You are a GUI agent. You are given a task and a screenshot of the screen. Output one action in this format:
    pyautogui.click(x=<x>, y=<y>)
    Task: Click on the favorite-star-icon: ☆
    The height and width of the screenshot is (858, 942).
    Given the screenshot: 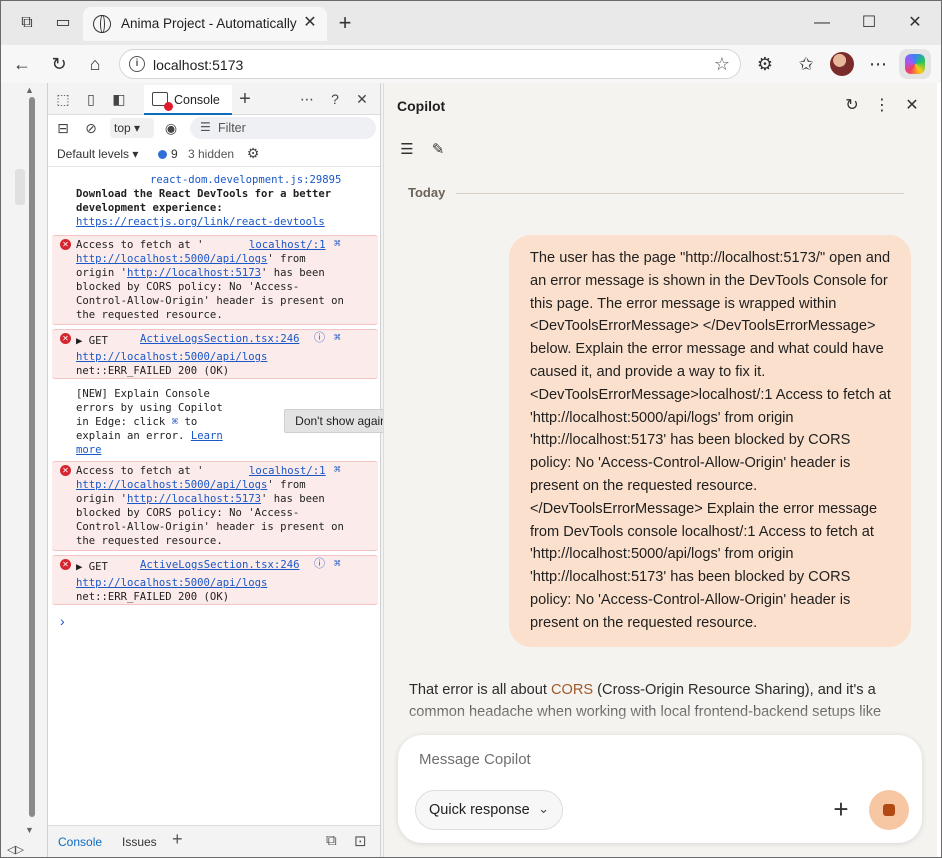 What is the action you would take?
    pyautogui.click(x=722, y=64)
    